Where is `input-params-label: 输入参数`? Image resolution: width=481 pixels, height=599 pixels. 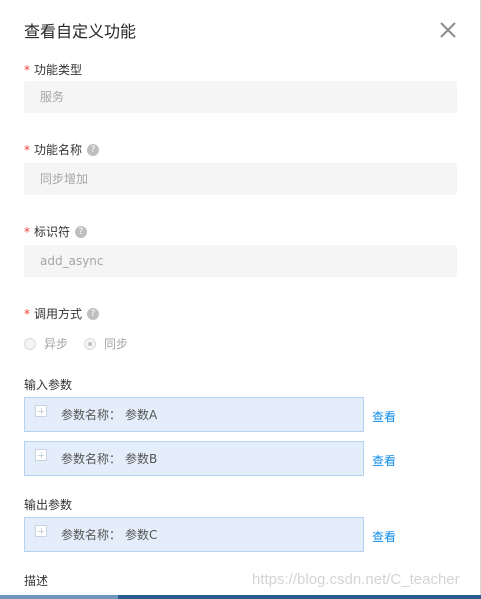
input-params-label: 输入参数 is located at coordinates (48, 385).